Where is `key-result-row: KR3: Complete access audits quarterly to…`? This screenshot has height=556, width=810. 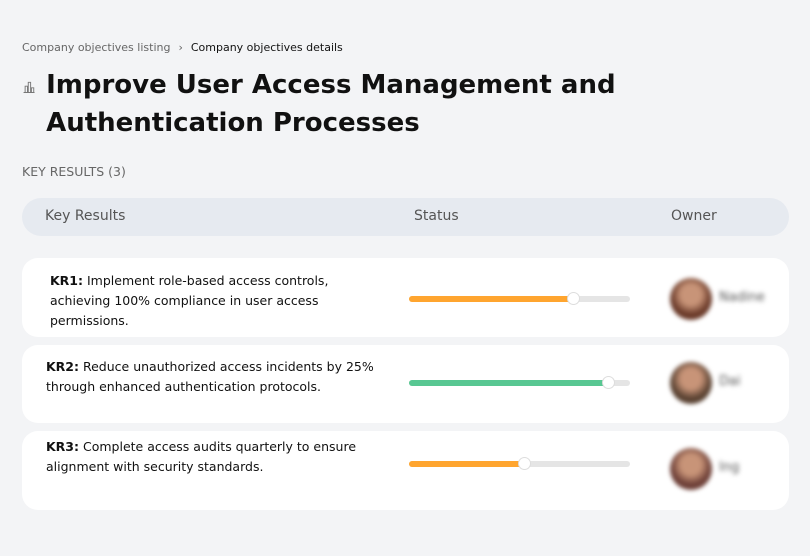 key-result-row: KR3: Complete access audits quarterly to… is located at coordinates (405, 470).